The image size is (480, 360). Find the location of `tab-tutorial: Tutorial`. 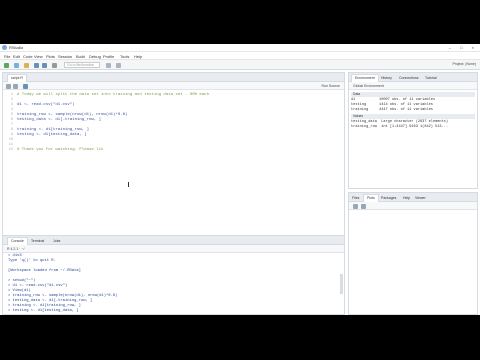

tab-tutorial: Tutorial is located at coordinates (431, 78).